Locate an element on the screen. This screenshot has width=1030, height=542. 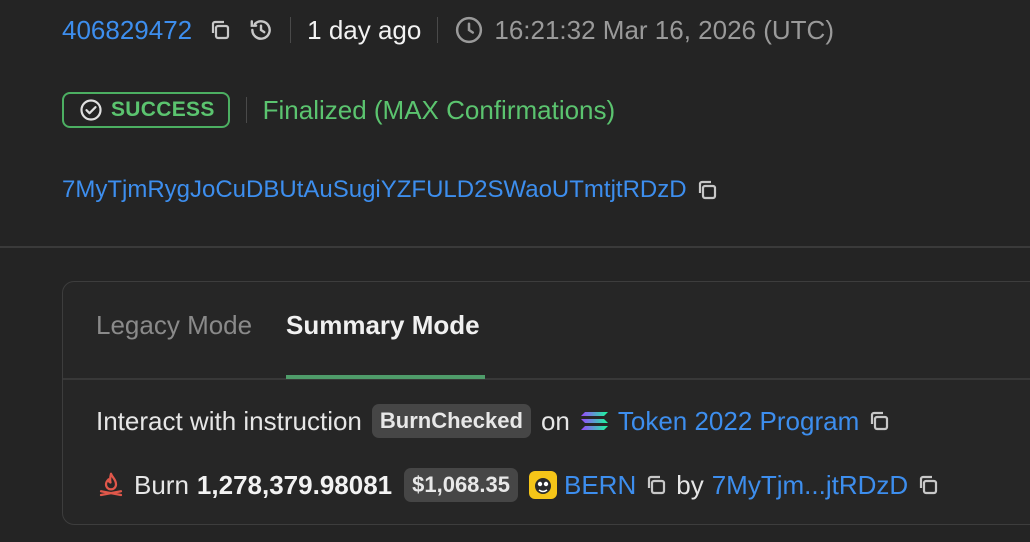
burn-amount: 1,278,379.98081 is located at coordinates (294, 484).